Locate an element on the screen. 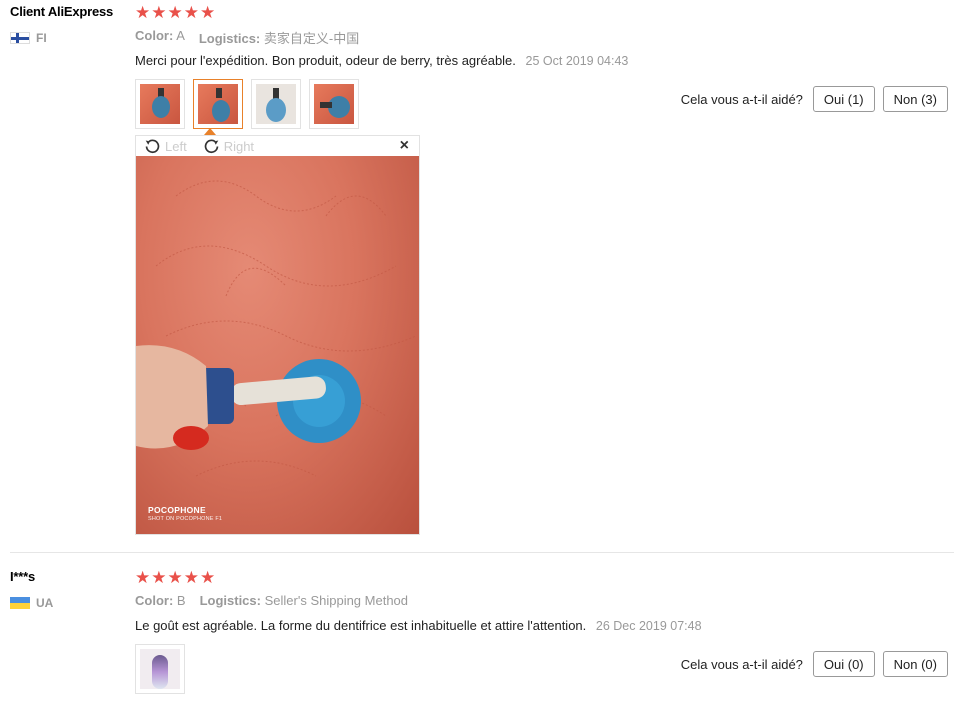 This screenshot has height=707, width=970. color-info: Color: B is located at coordinates (160, 600).